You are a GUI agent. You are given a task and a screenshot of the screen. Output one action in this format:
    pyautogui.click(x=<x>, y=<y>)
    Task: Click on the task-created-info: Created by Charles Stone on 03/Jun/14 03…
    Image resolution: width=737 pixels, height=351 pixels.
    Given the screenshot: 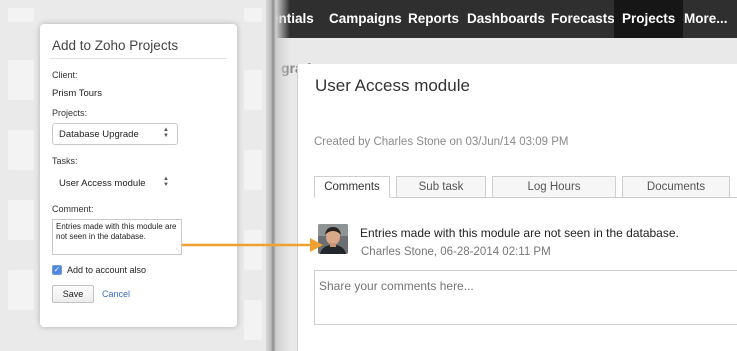 What is the action you would take?
    pyautogui.click(x=441, y=142)
    